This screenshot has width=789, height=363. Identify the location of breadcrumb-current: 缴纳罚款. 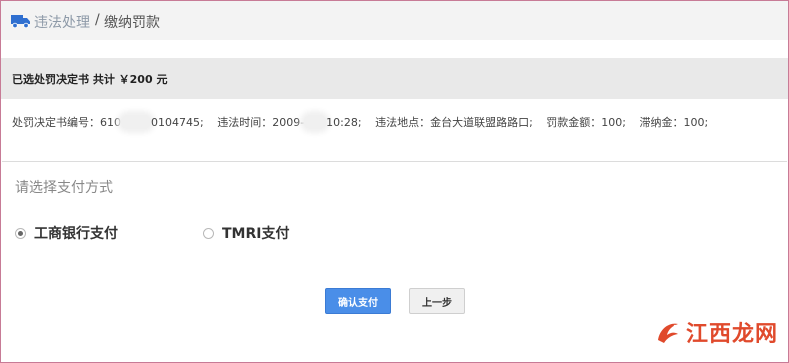
(132, 23).